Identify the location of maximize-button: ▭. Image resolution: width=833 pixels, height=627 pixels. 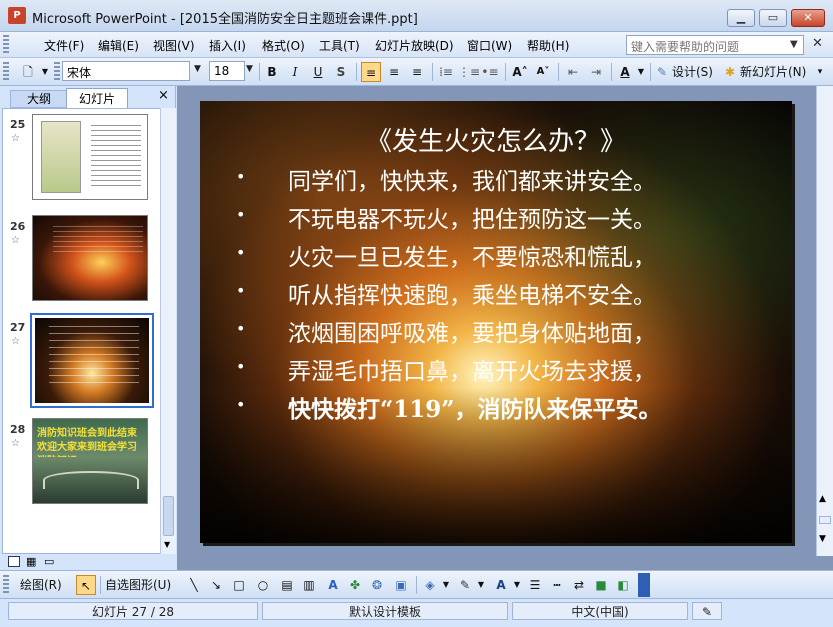
(773, 18).